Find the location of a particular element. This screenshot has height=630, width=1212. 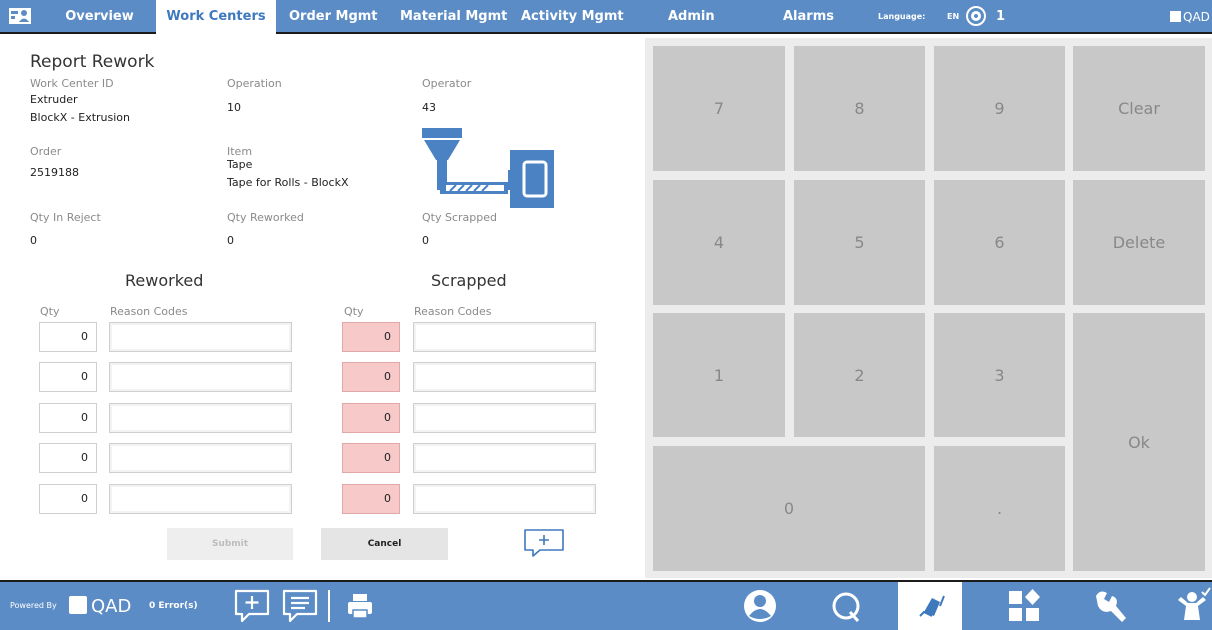

scrapped-reason-header: Reason Codes is located at coordinates (453, 311).